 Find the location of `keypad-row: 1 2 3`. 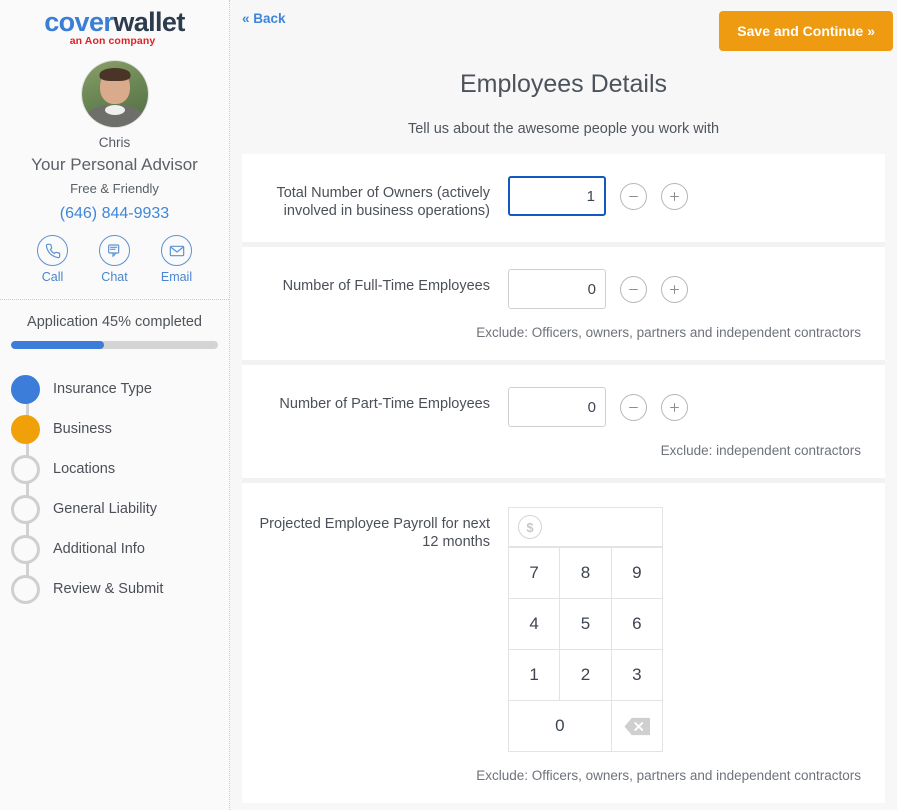

keypad-row: 1 2 3 is located at coordinates (586, 675).